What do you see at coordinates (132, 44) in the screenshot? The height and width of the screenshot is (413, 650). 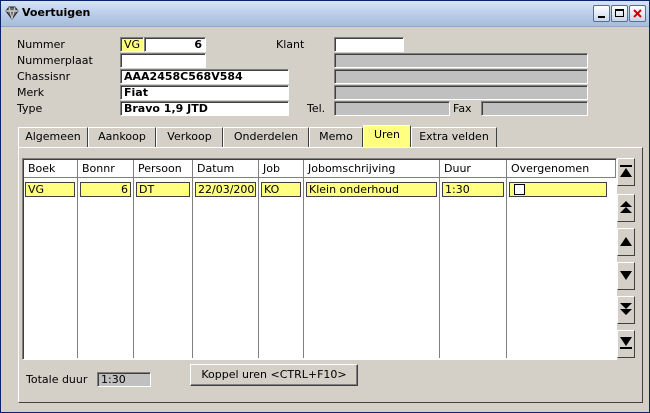 I see `nummer-code-field: VG` at bounding box center [132, 44].